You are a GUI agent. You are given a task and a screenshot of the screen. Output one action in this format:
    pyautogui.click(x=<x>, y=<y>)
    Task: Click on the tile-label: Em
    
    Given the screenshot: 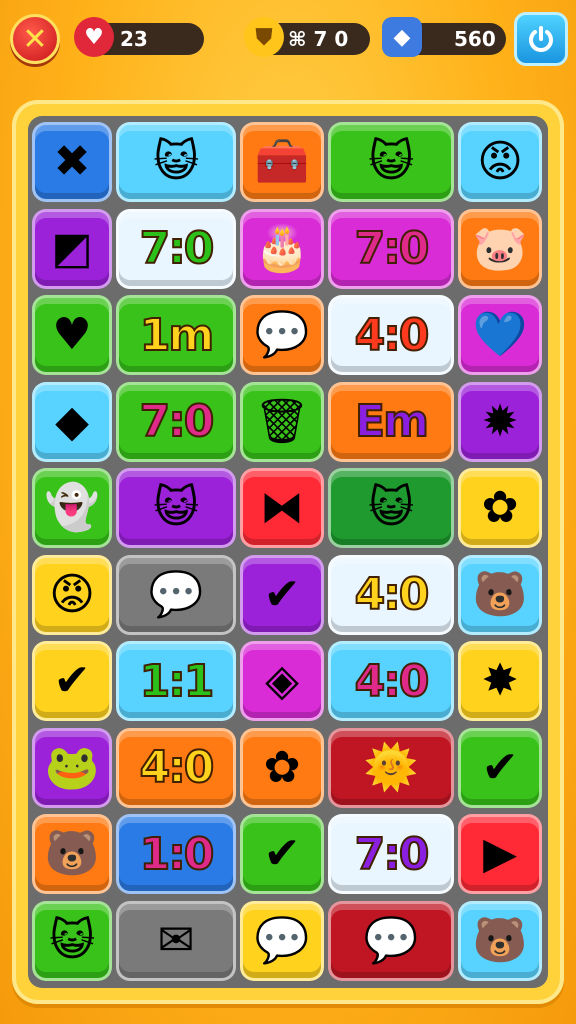 What is the action you would take?
    pyautogui.click(x=392, y=421)
    